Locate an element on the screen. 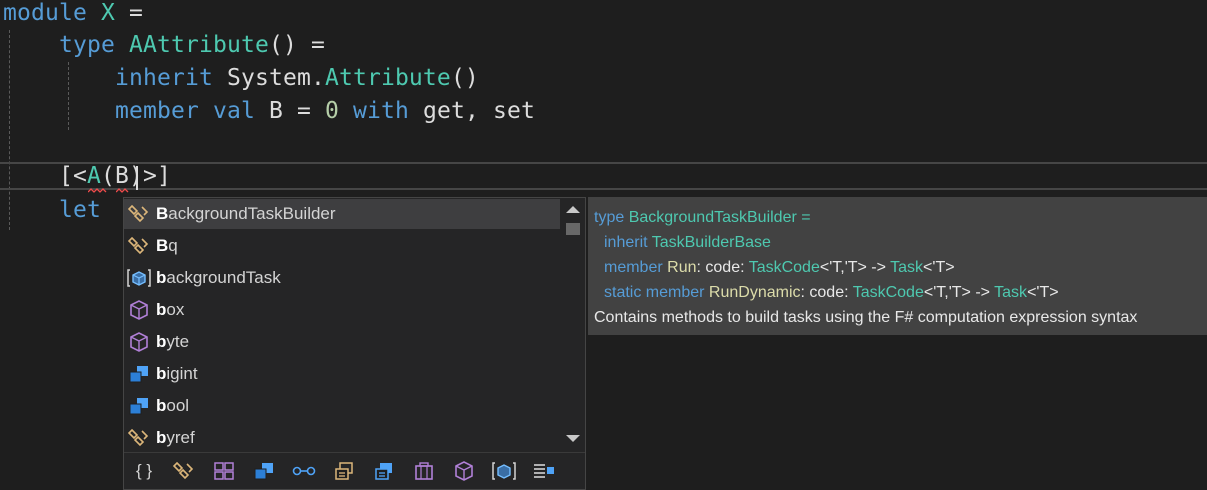 The image size is (1207, 490). code-line-1: module X = is located at coordinates (73, 14).